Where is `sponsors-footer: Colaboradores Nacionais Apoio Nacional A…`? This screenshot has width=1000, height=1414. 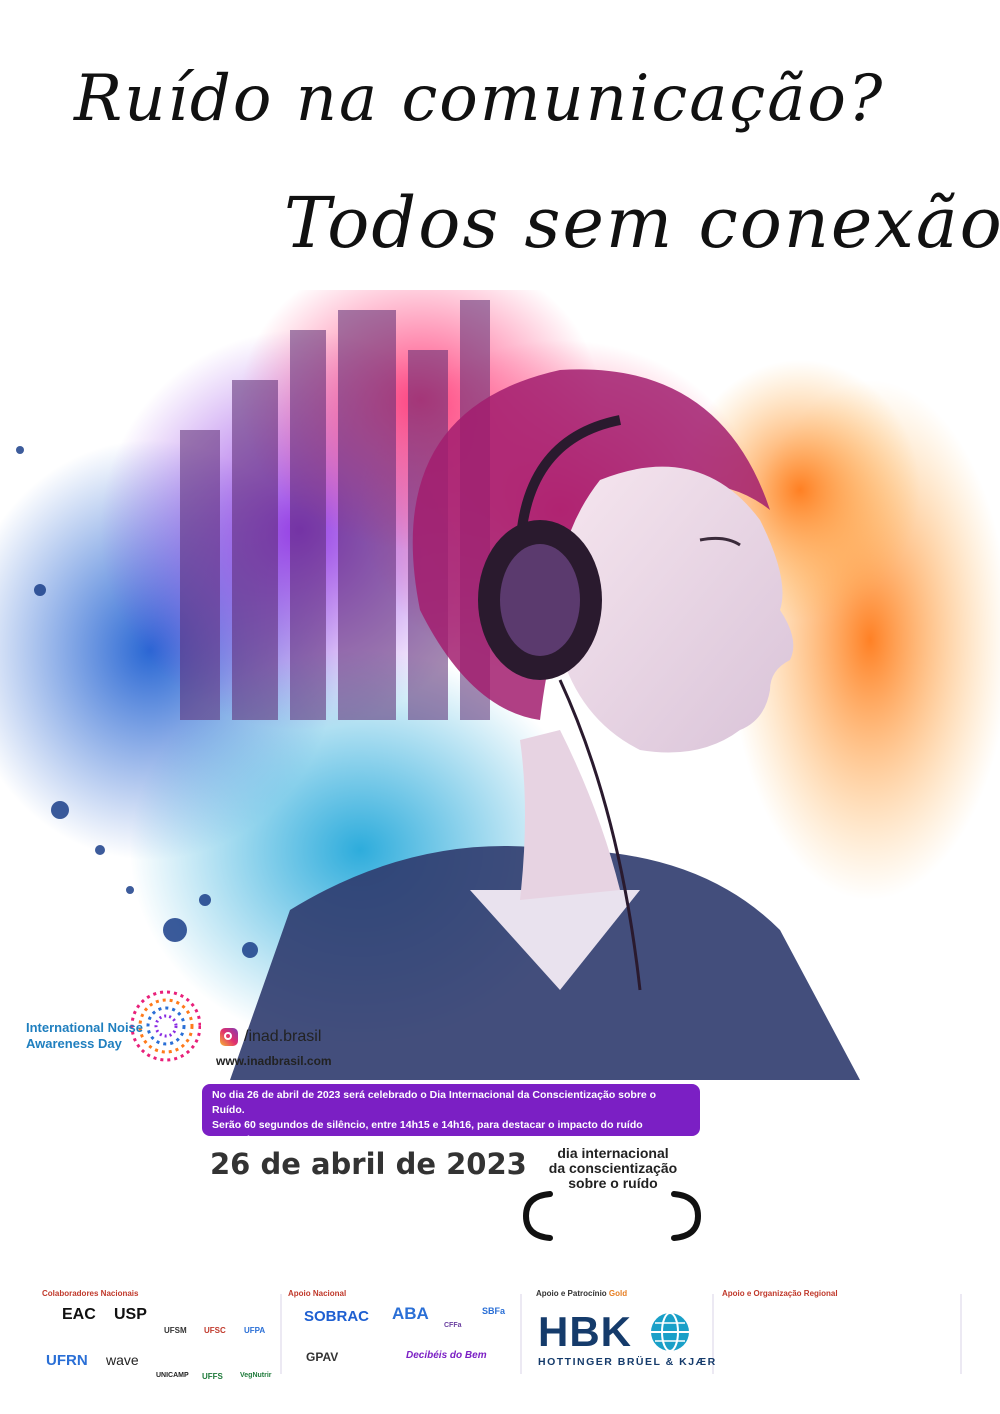
sponsors-footer: Colaboradores Nacionais Apoio Nacional A… is located at coordinates (501, 1336).